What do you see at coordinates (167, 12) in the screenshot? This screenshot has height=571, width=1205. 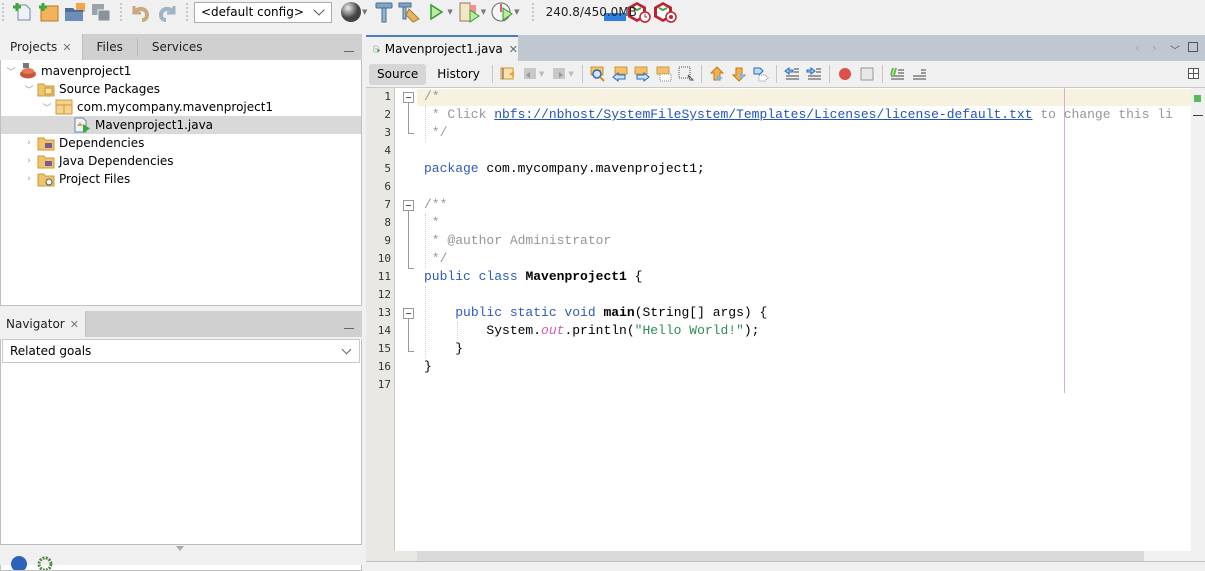 I see `redo-button` at bounding box center [167, 12].